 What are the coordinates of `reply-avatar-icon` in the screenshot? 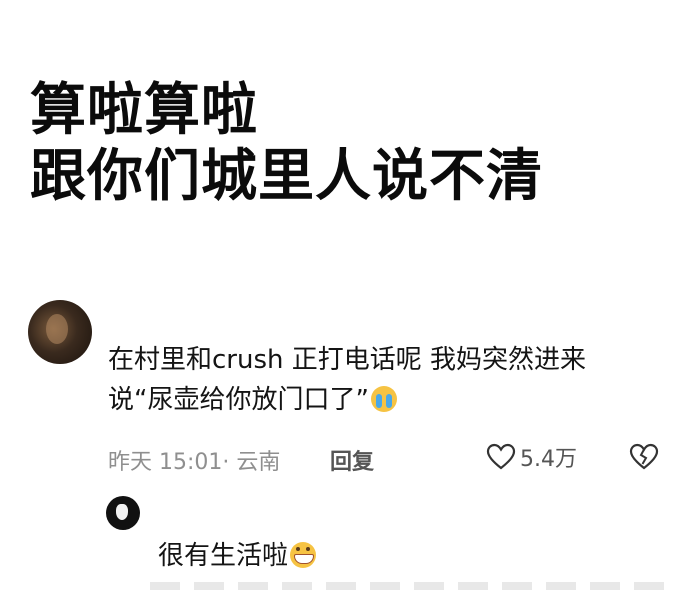 It's located at (123, 513).